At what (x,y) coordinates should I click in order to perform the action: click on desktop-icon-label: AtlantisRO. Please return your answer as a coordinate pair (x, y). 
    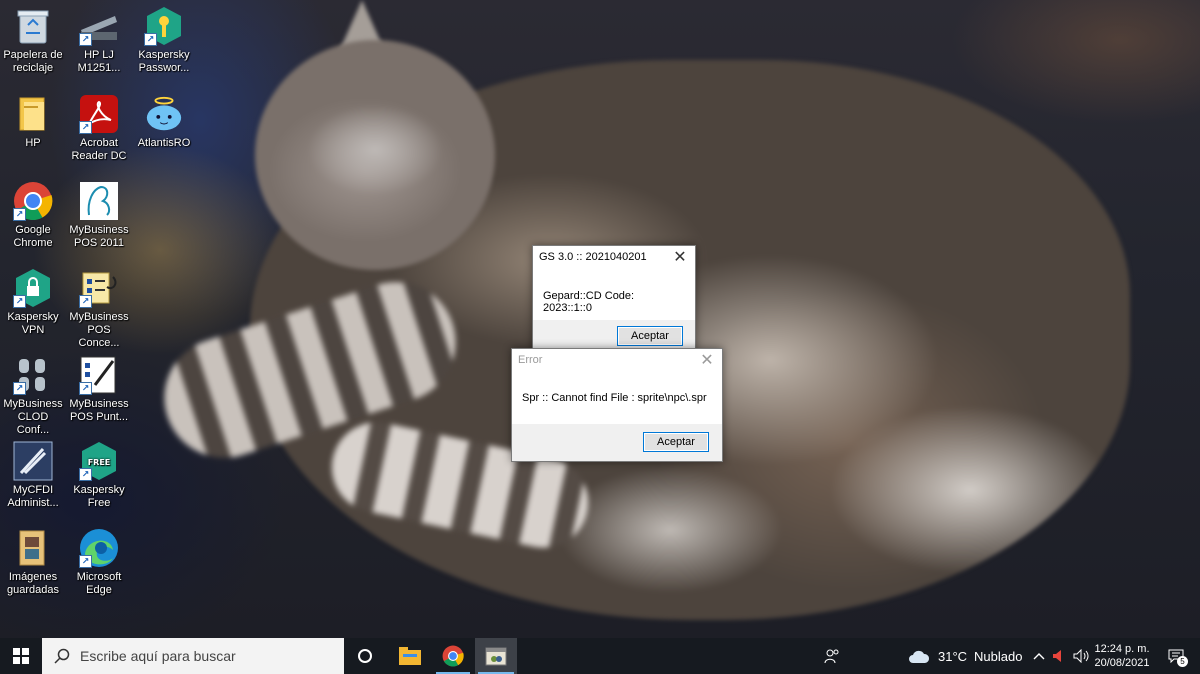
    Looking at the image, I should click on (164, 143).